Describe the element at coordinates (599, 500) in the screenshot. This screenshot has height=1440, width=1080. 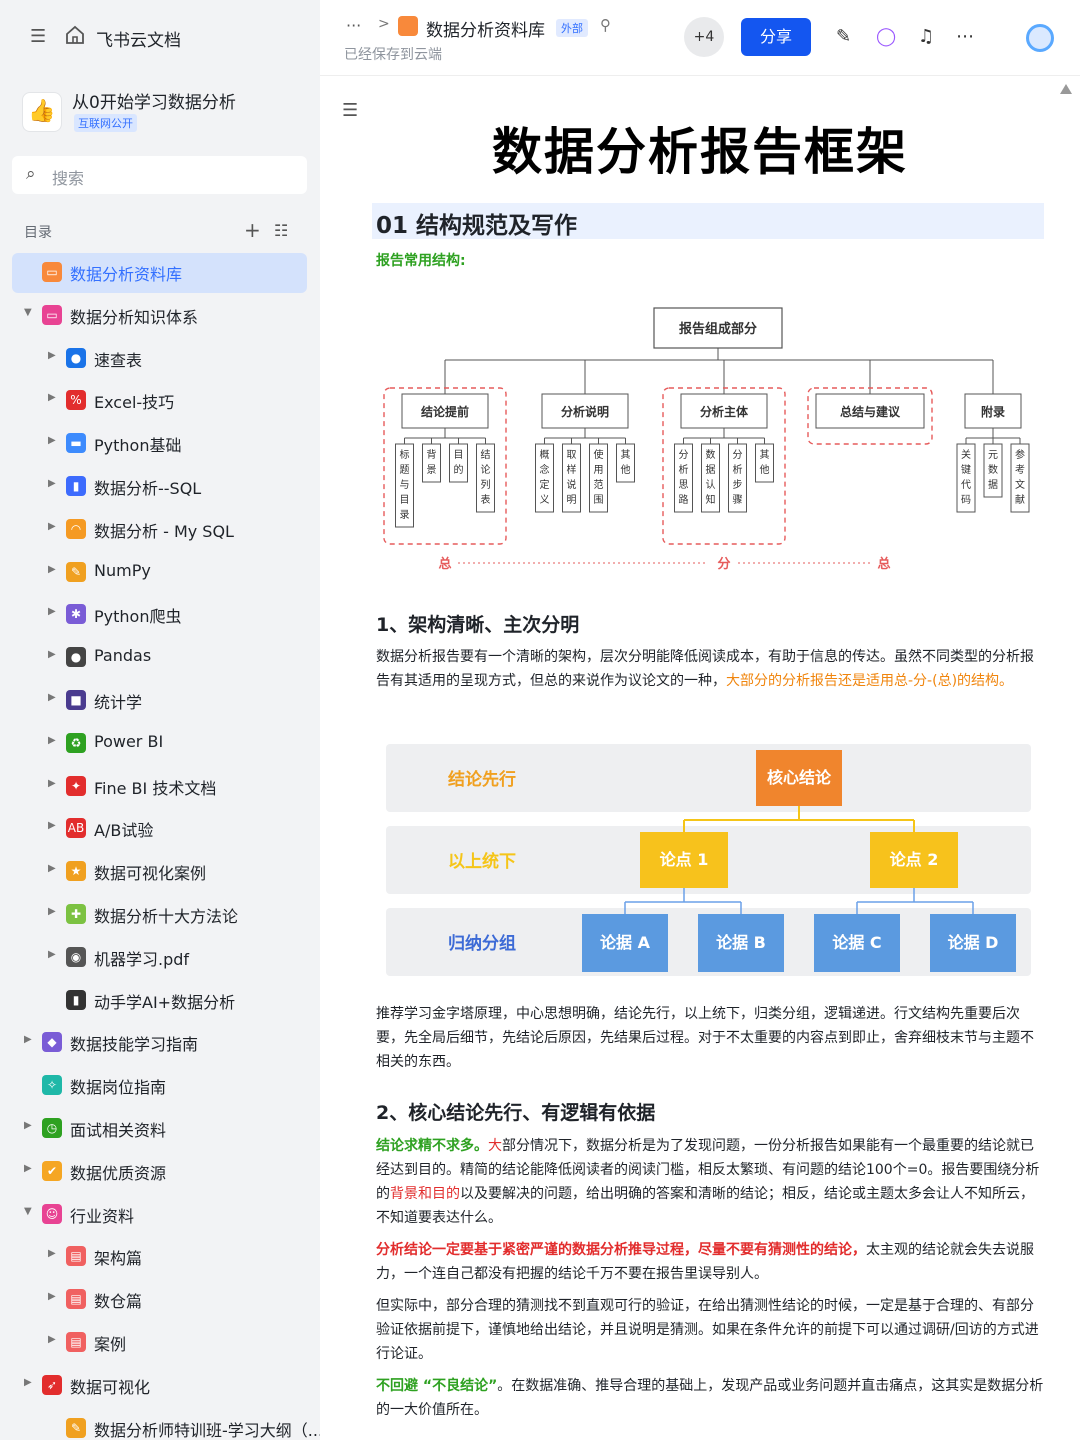
I see `child-label-char: 围` at that location.